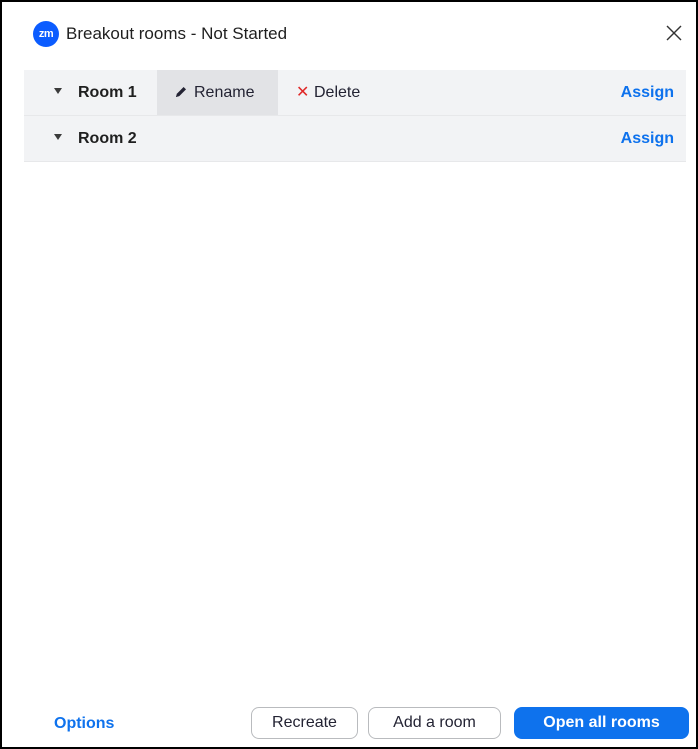 This screenshot has height=749, width=698. Describe the element at coordinates (84, 724) in the screenshot. I see `options-button: Options` at that location.